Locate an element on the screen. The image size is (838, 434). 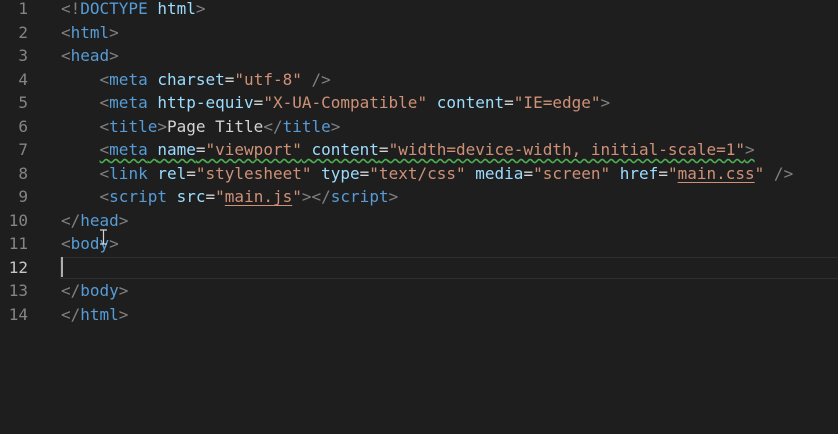
code-token: src is located at coordinates (191, 196).